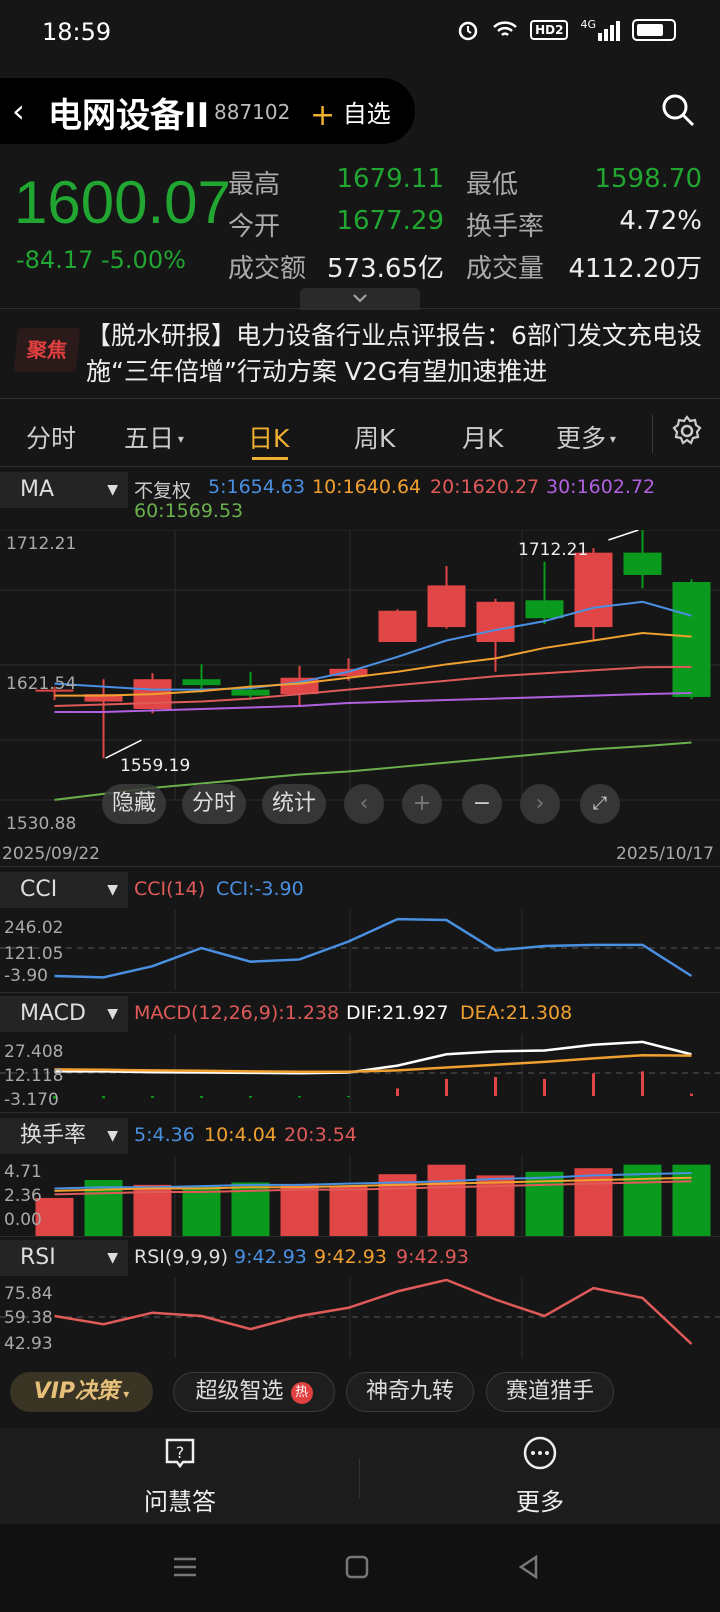 Image resolution: width=720 pixels, height=1612 pixels. What do you see at coordinates (77, 32) in the screenshot?
I see `status-time: 18:59` at bounding box center [77, 32].